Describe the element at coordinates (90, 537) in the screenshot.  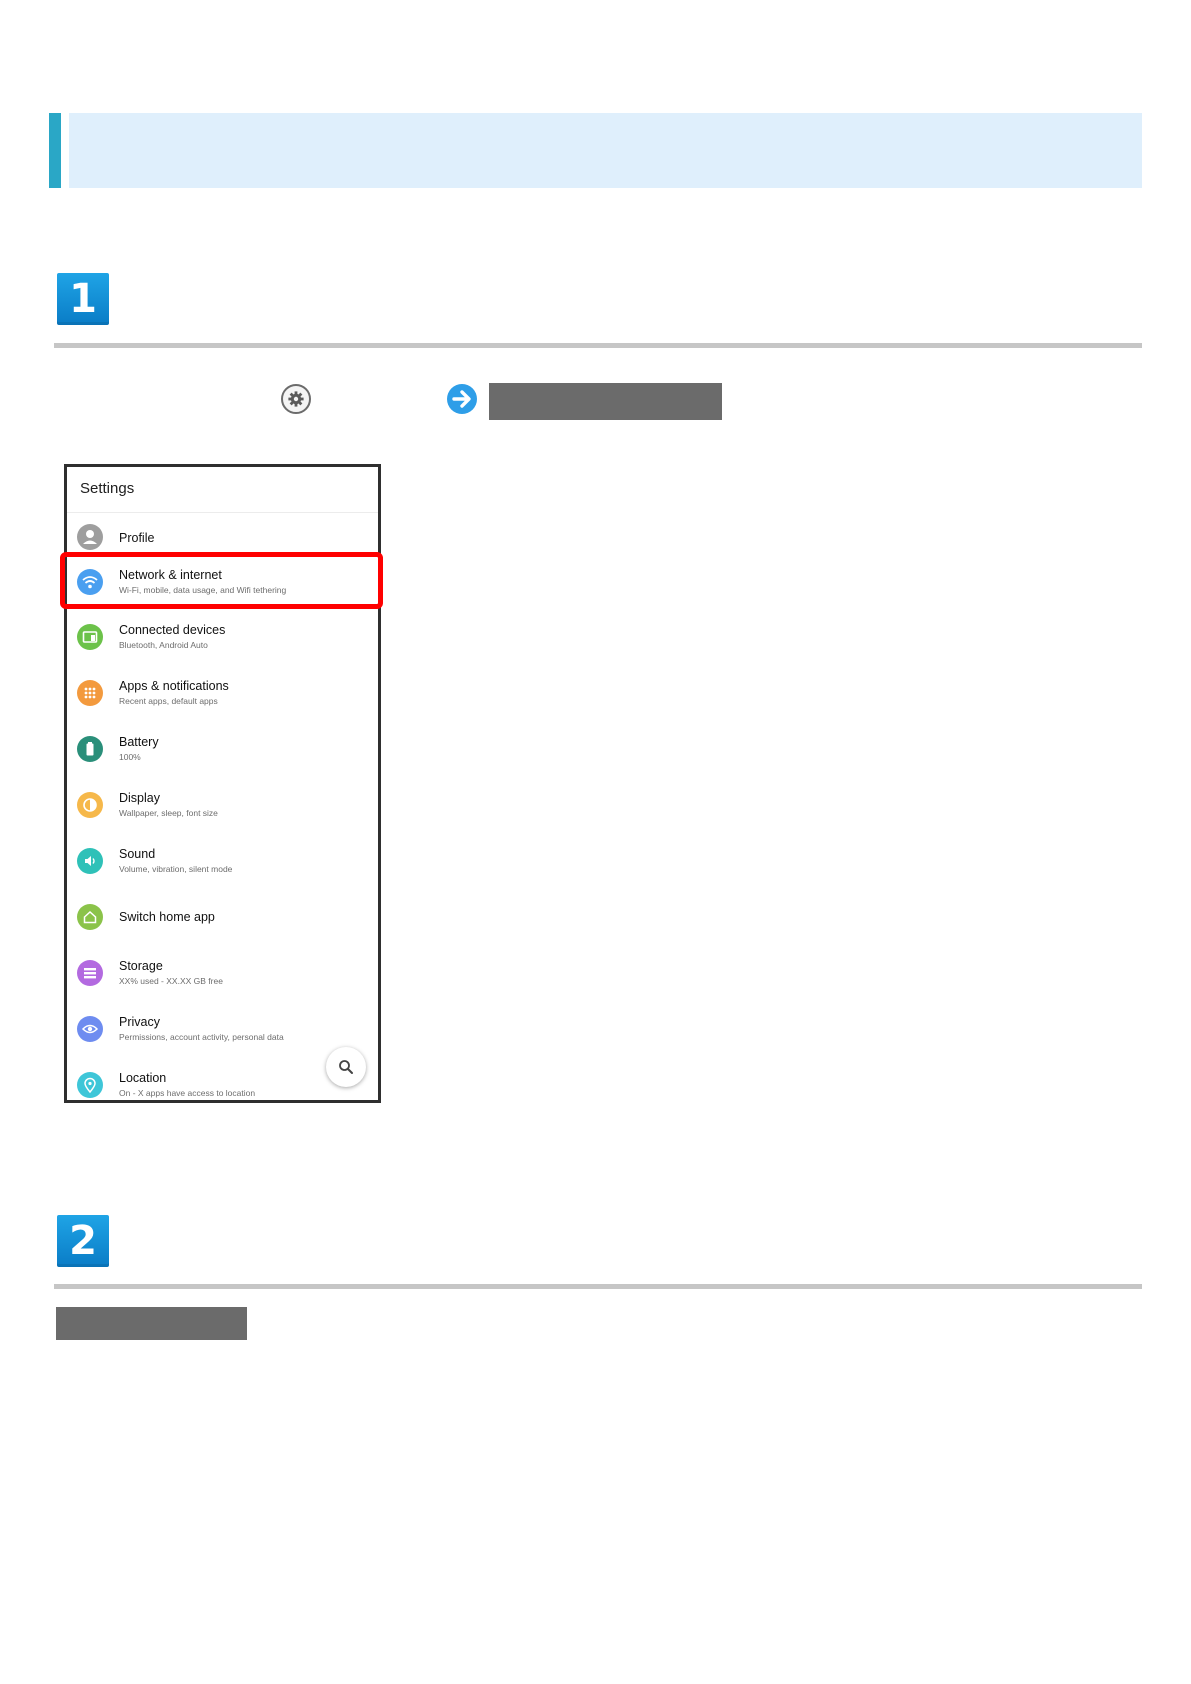
I see `person-icon` at that location.